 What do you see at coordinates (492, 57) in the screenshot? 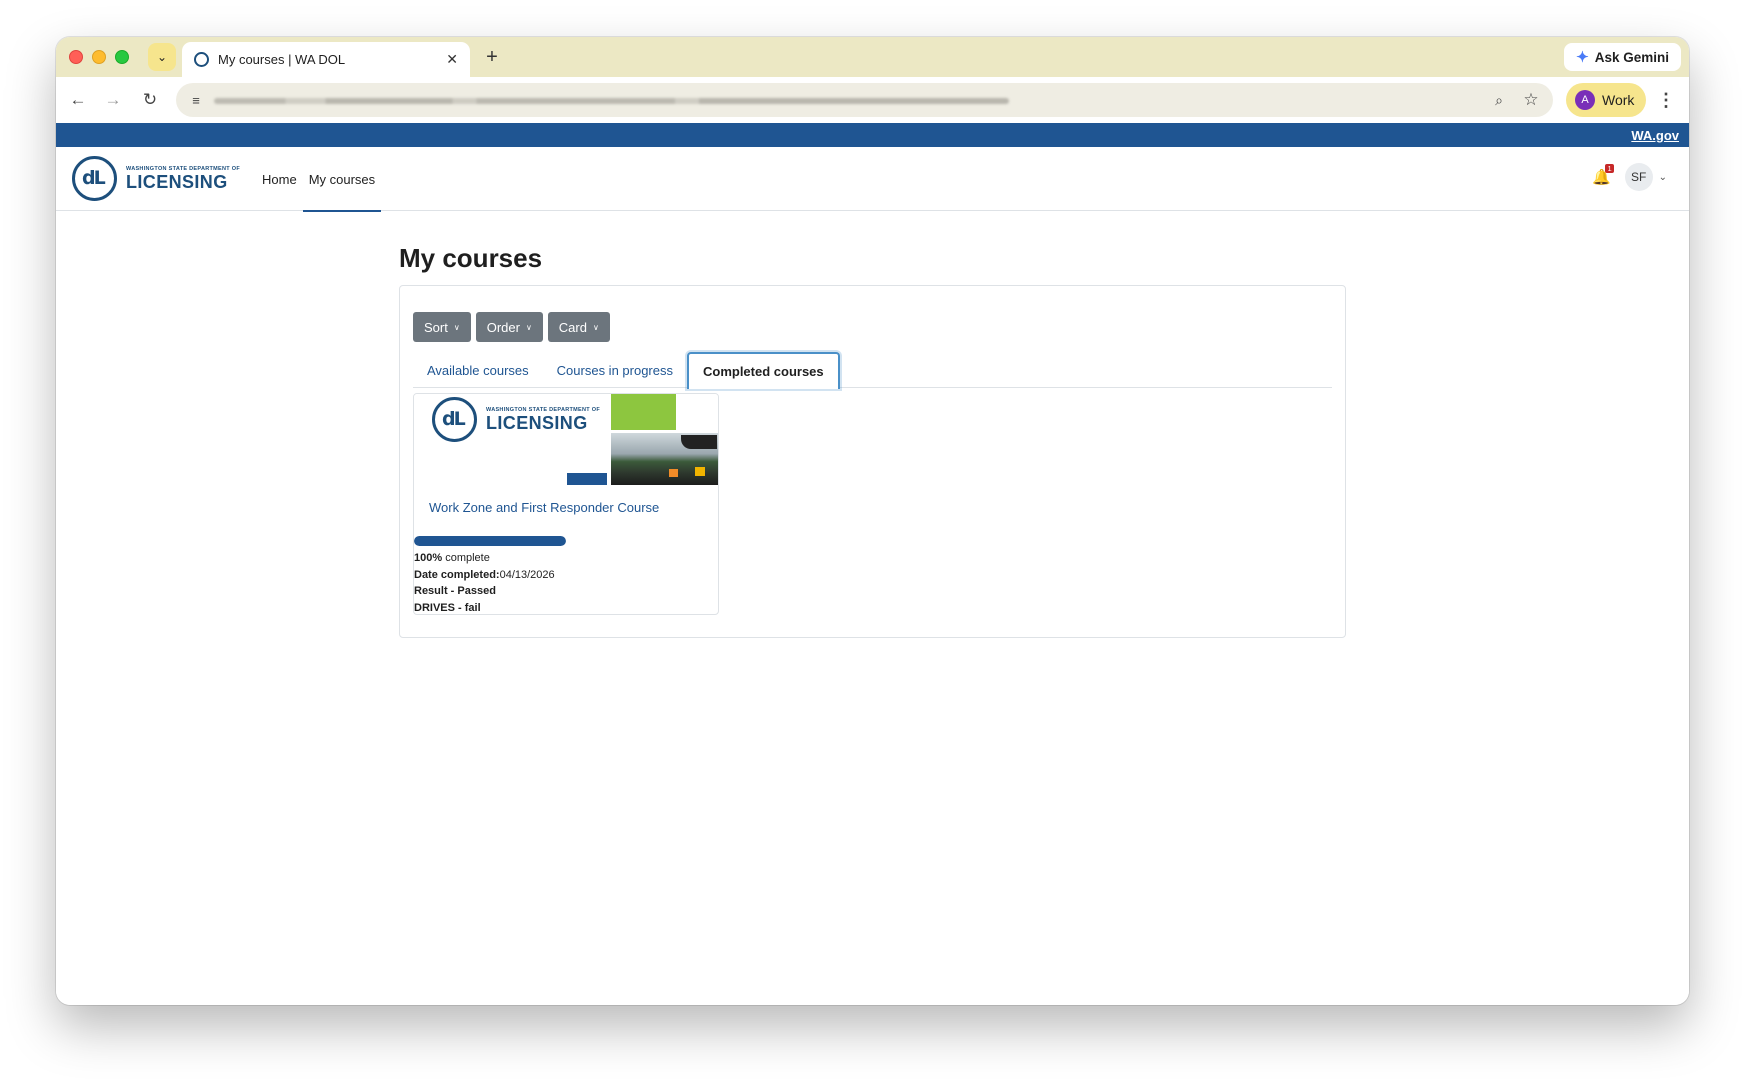
I see `new-tab-button: +` at bounding box center [492, 57].